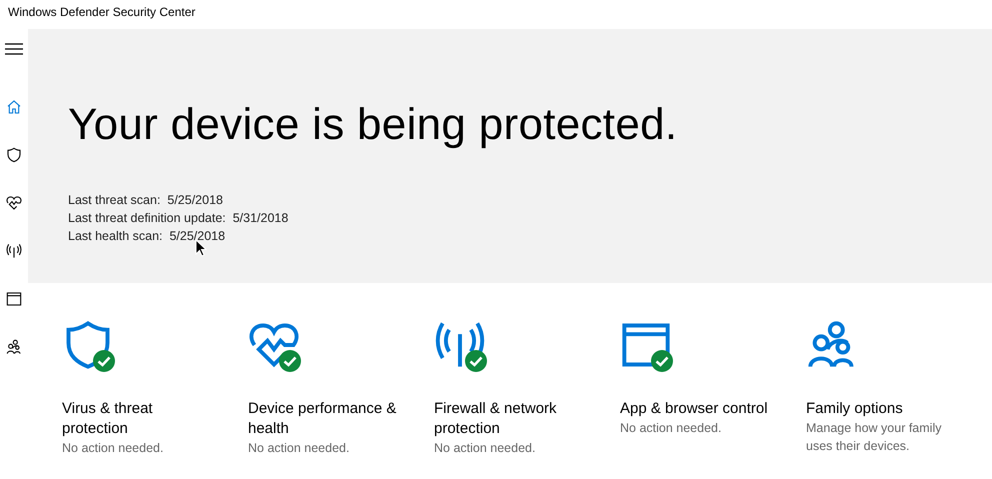 The height and width of the screenshot is (479, 992). What do you see at coordinates (14, 49) in the screenshot?
I see `menu-icon` at bounding box center [14, 49].